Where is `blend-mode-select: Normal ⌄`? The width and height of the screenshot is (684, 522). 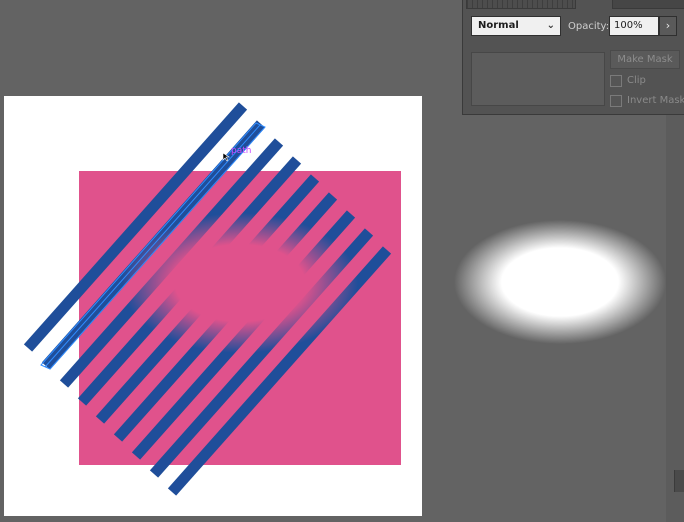
blend-mode-select: Normal ⌄ is located at coordinates (516, 26).